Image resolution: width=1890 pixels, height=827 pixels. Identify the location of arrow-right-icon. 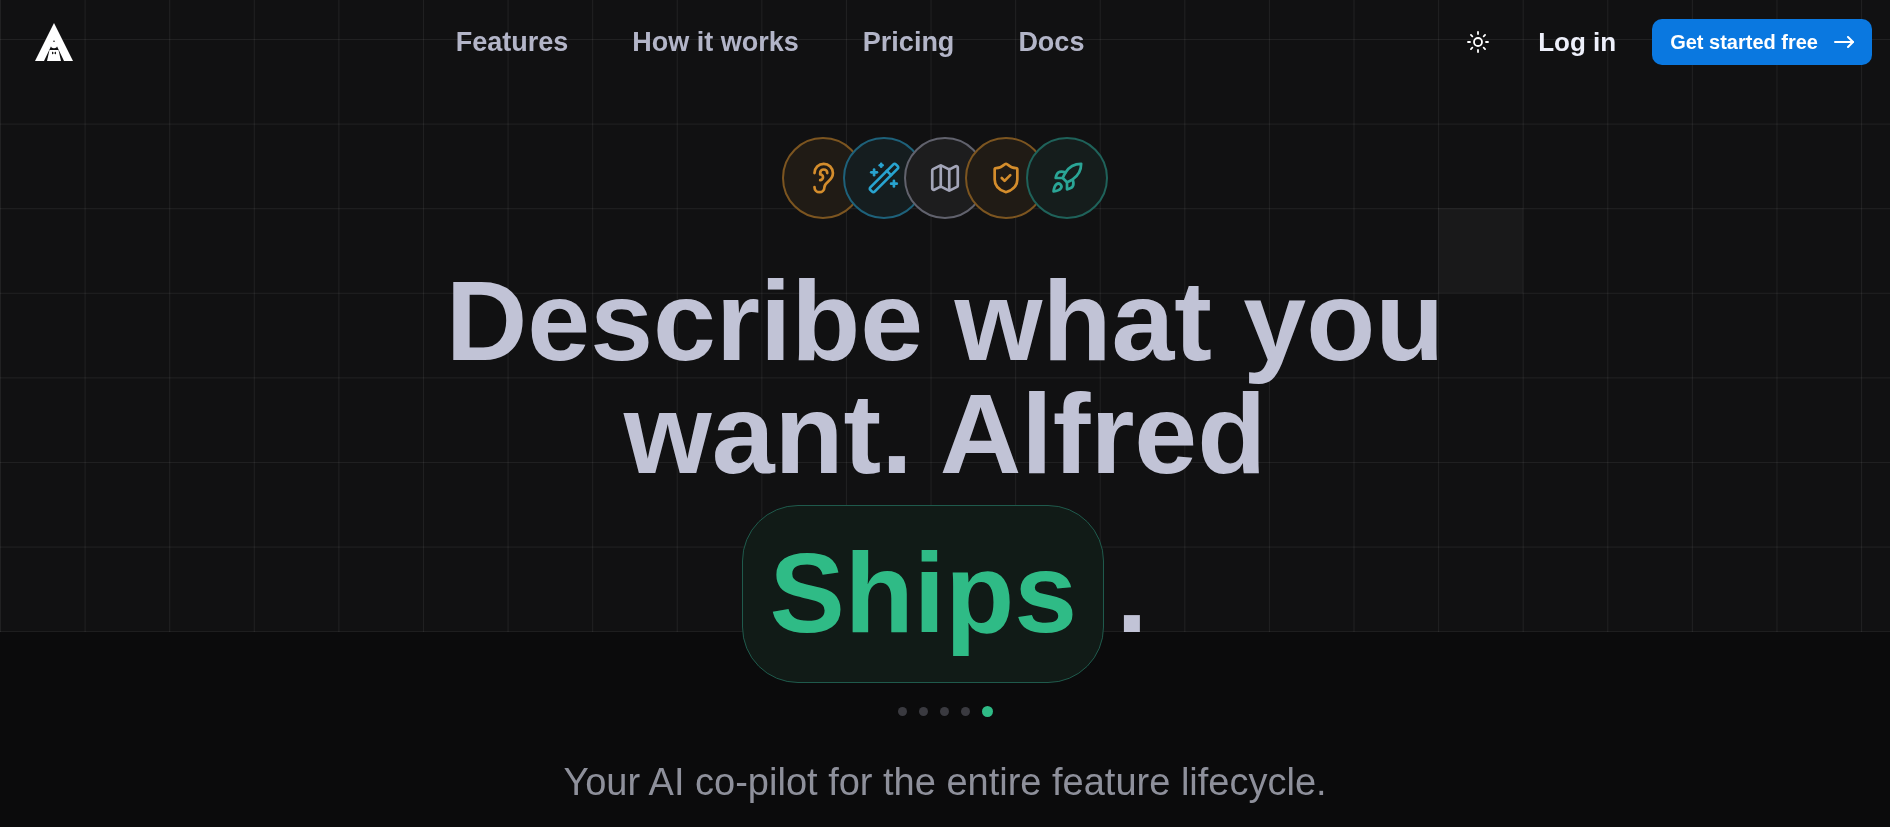
(1844, 42).